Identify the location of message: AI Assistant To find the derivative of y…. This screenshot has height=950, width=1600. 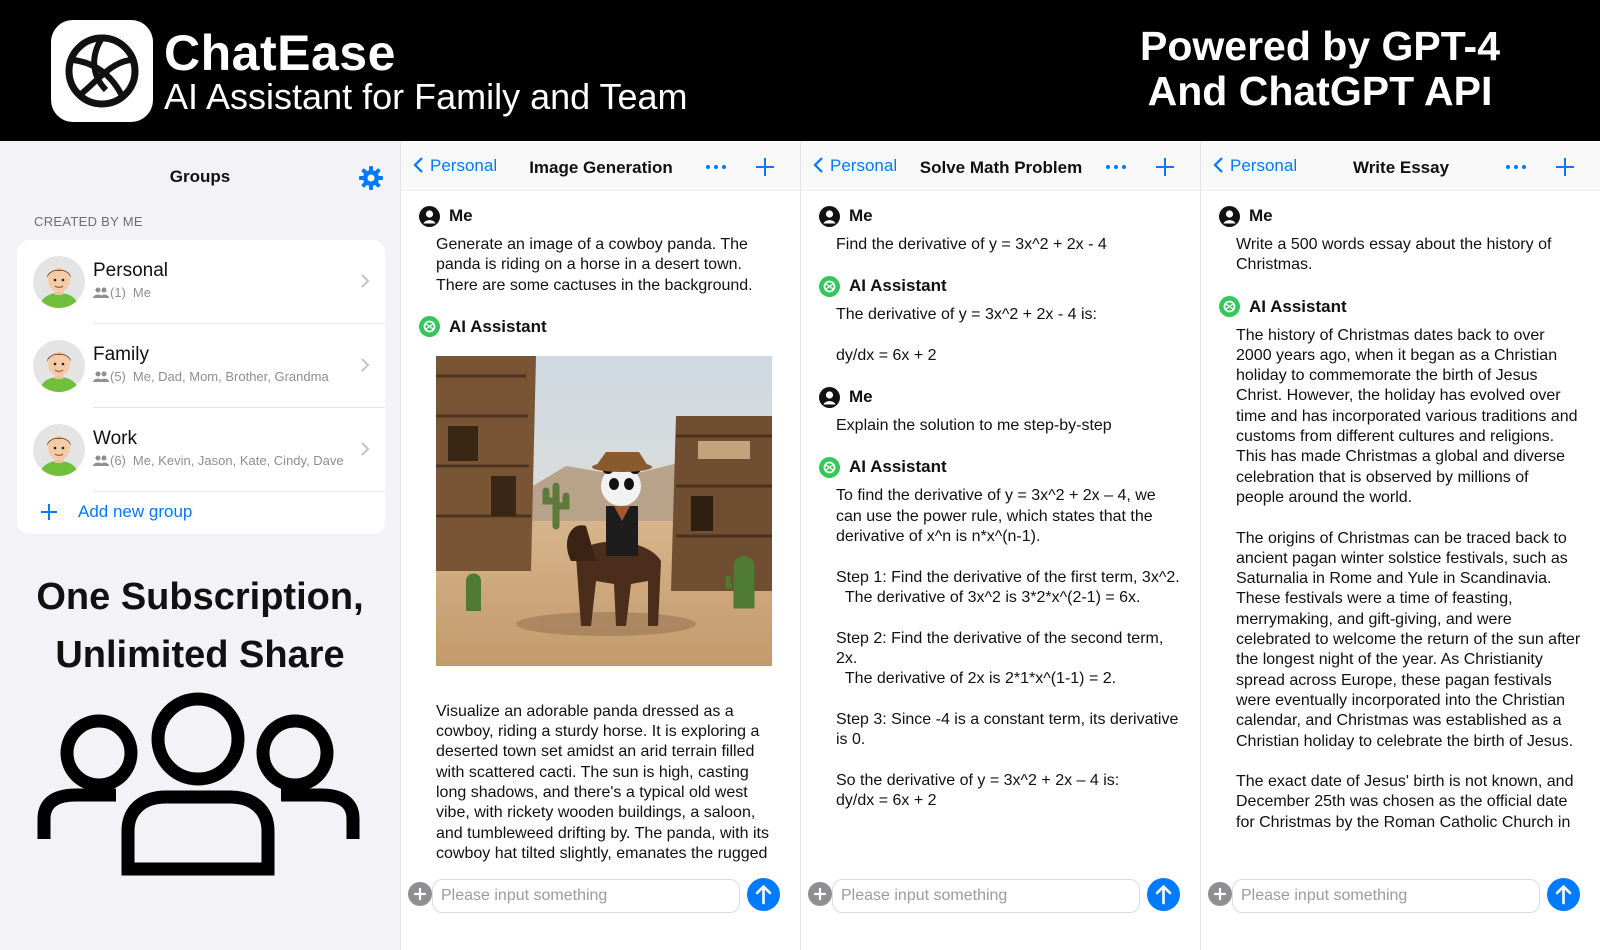
(1000, 633).